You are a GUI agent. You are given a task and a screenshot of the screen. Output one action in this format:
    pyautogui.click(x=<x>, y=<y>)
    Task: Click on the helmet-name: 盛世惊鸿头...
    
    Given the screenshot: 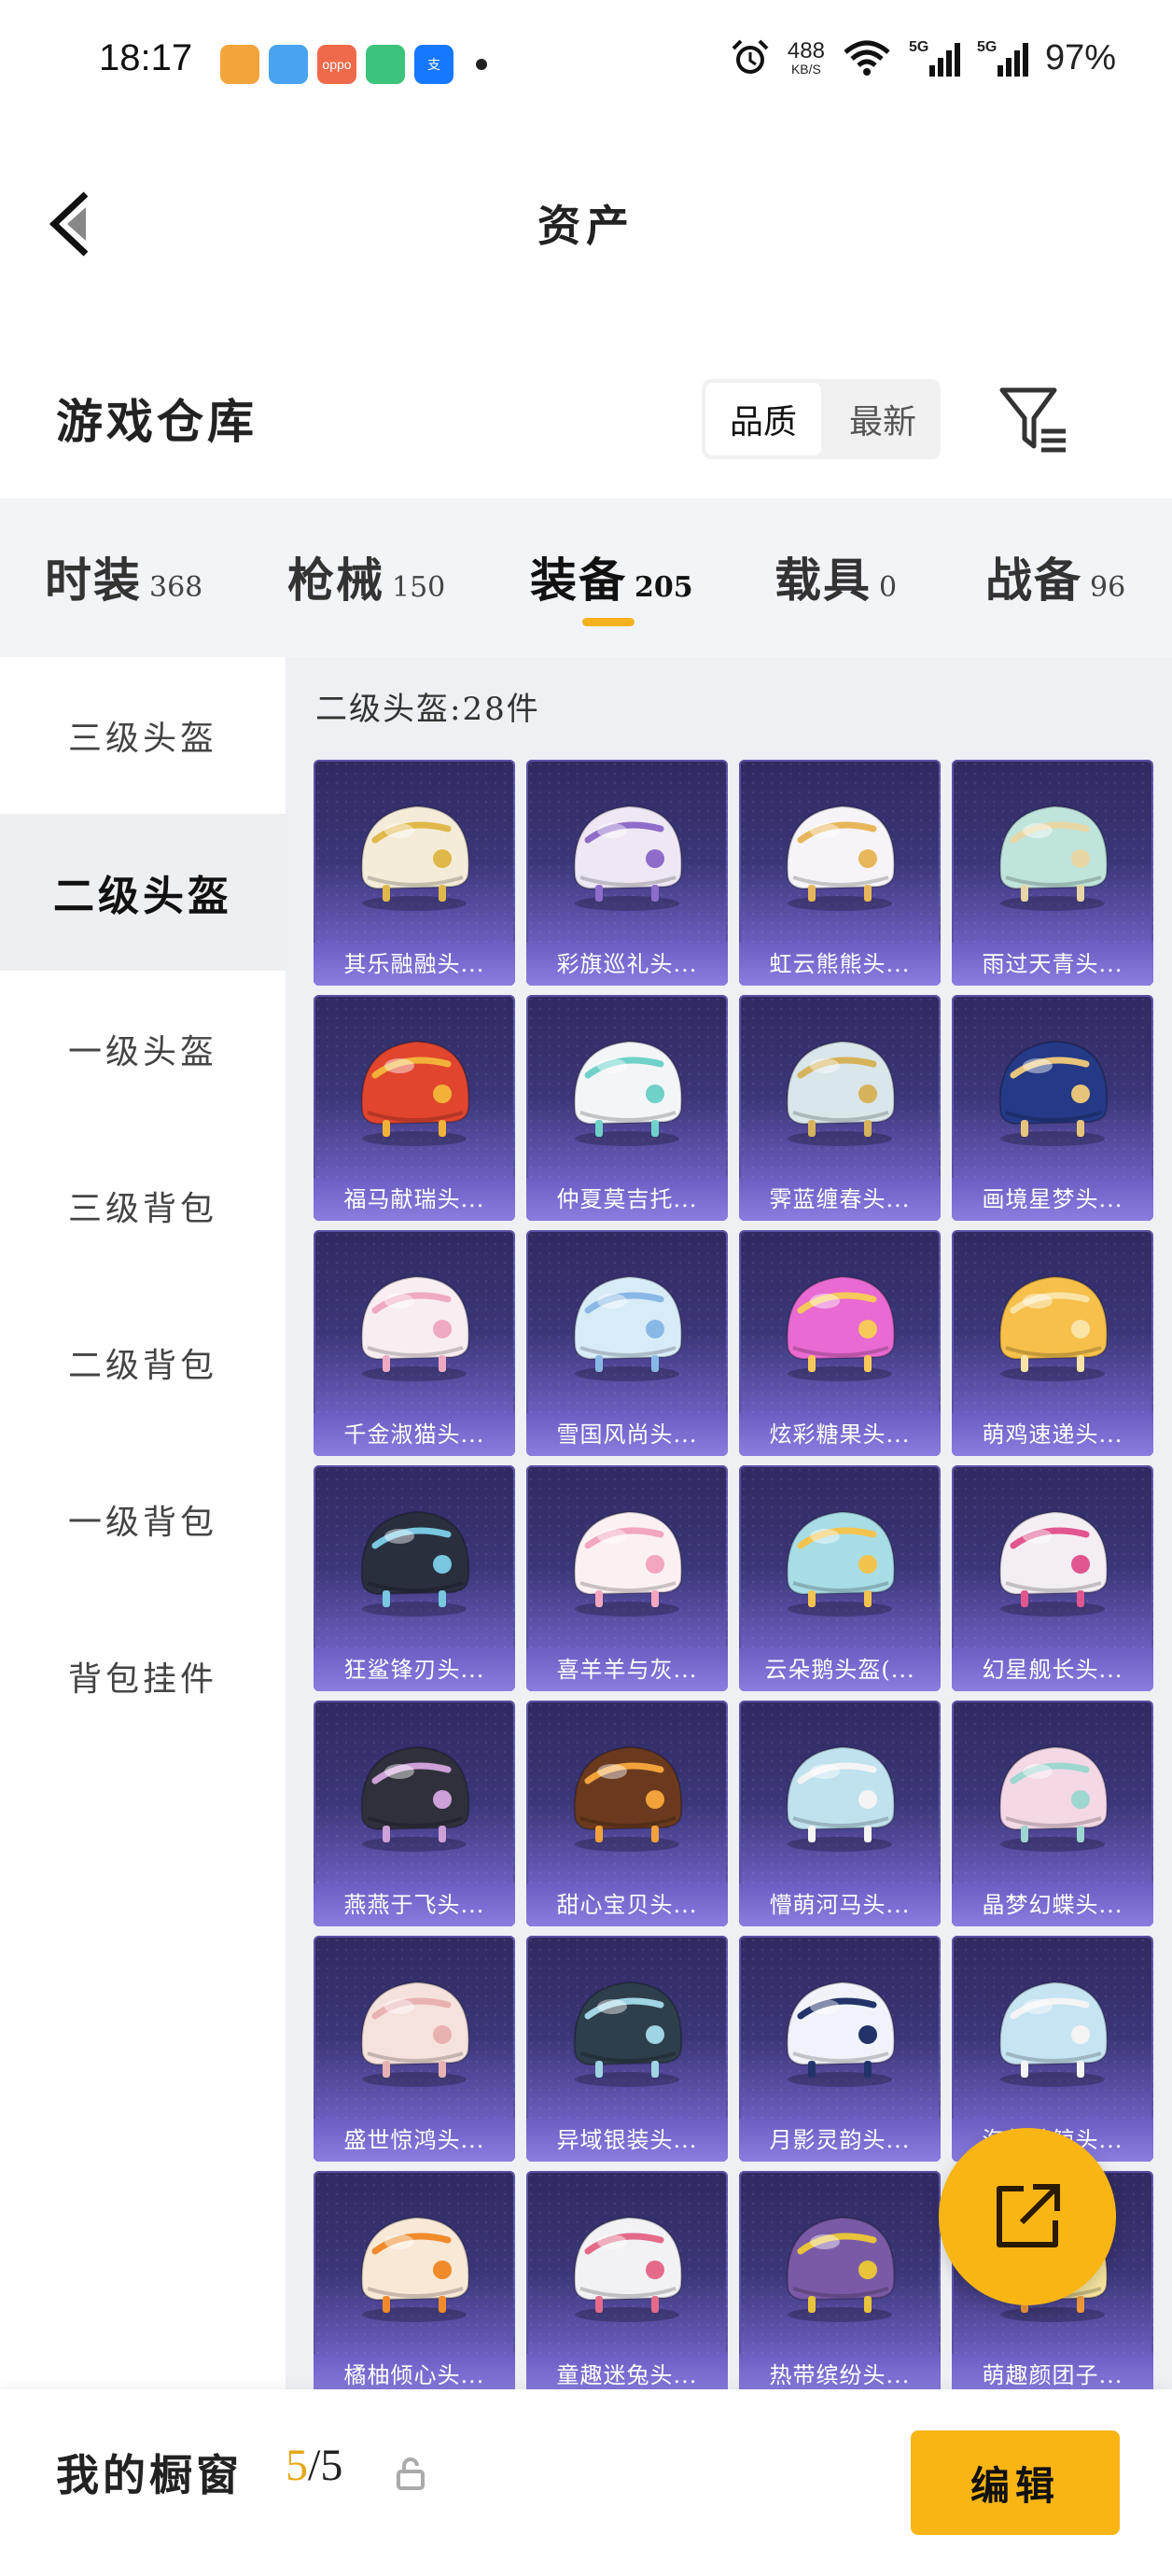 What is the action you would take?
    pyautogui.click(x=414, y=2140)
    